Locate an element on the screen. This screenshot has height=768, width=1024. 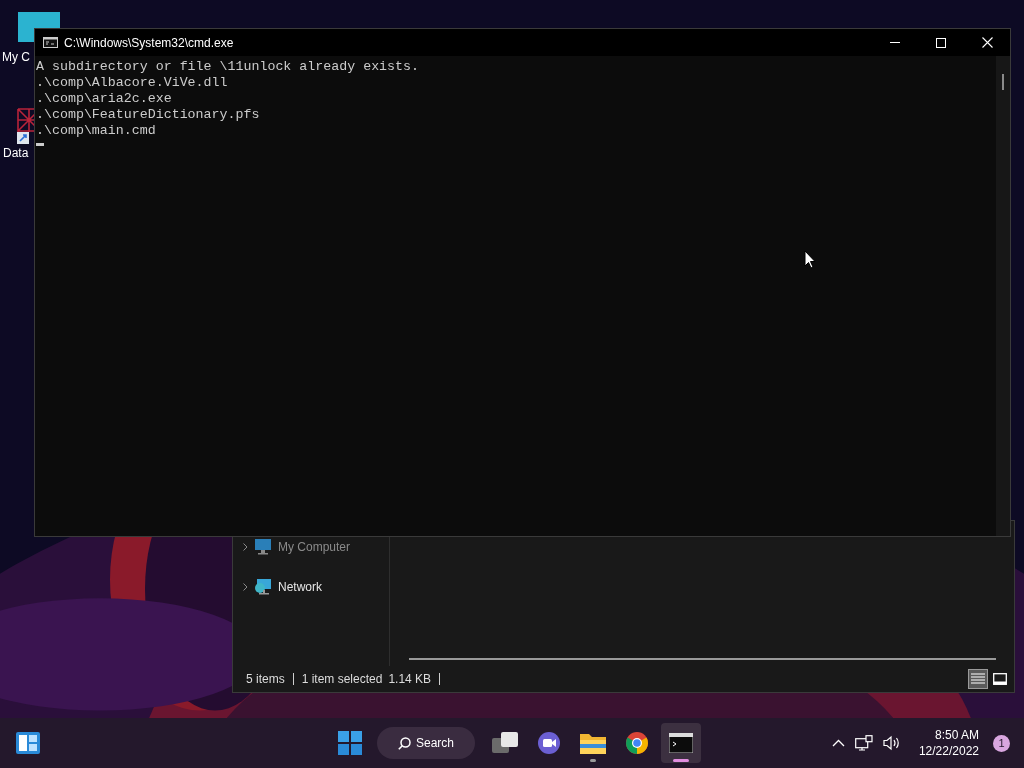
task-view-icon is located at coordinates (505, 743).